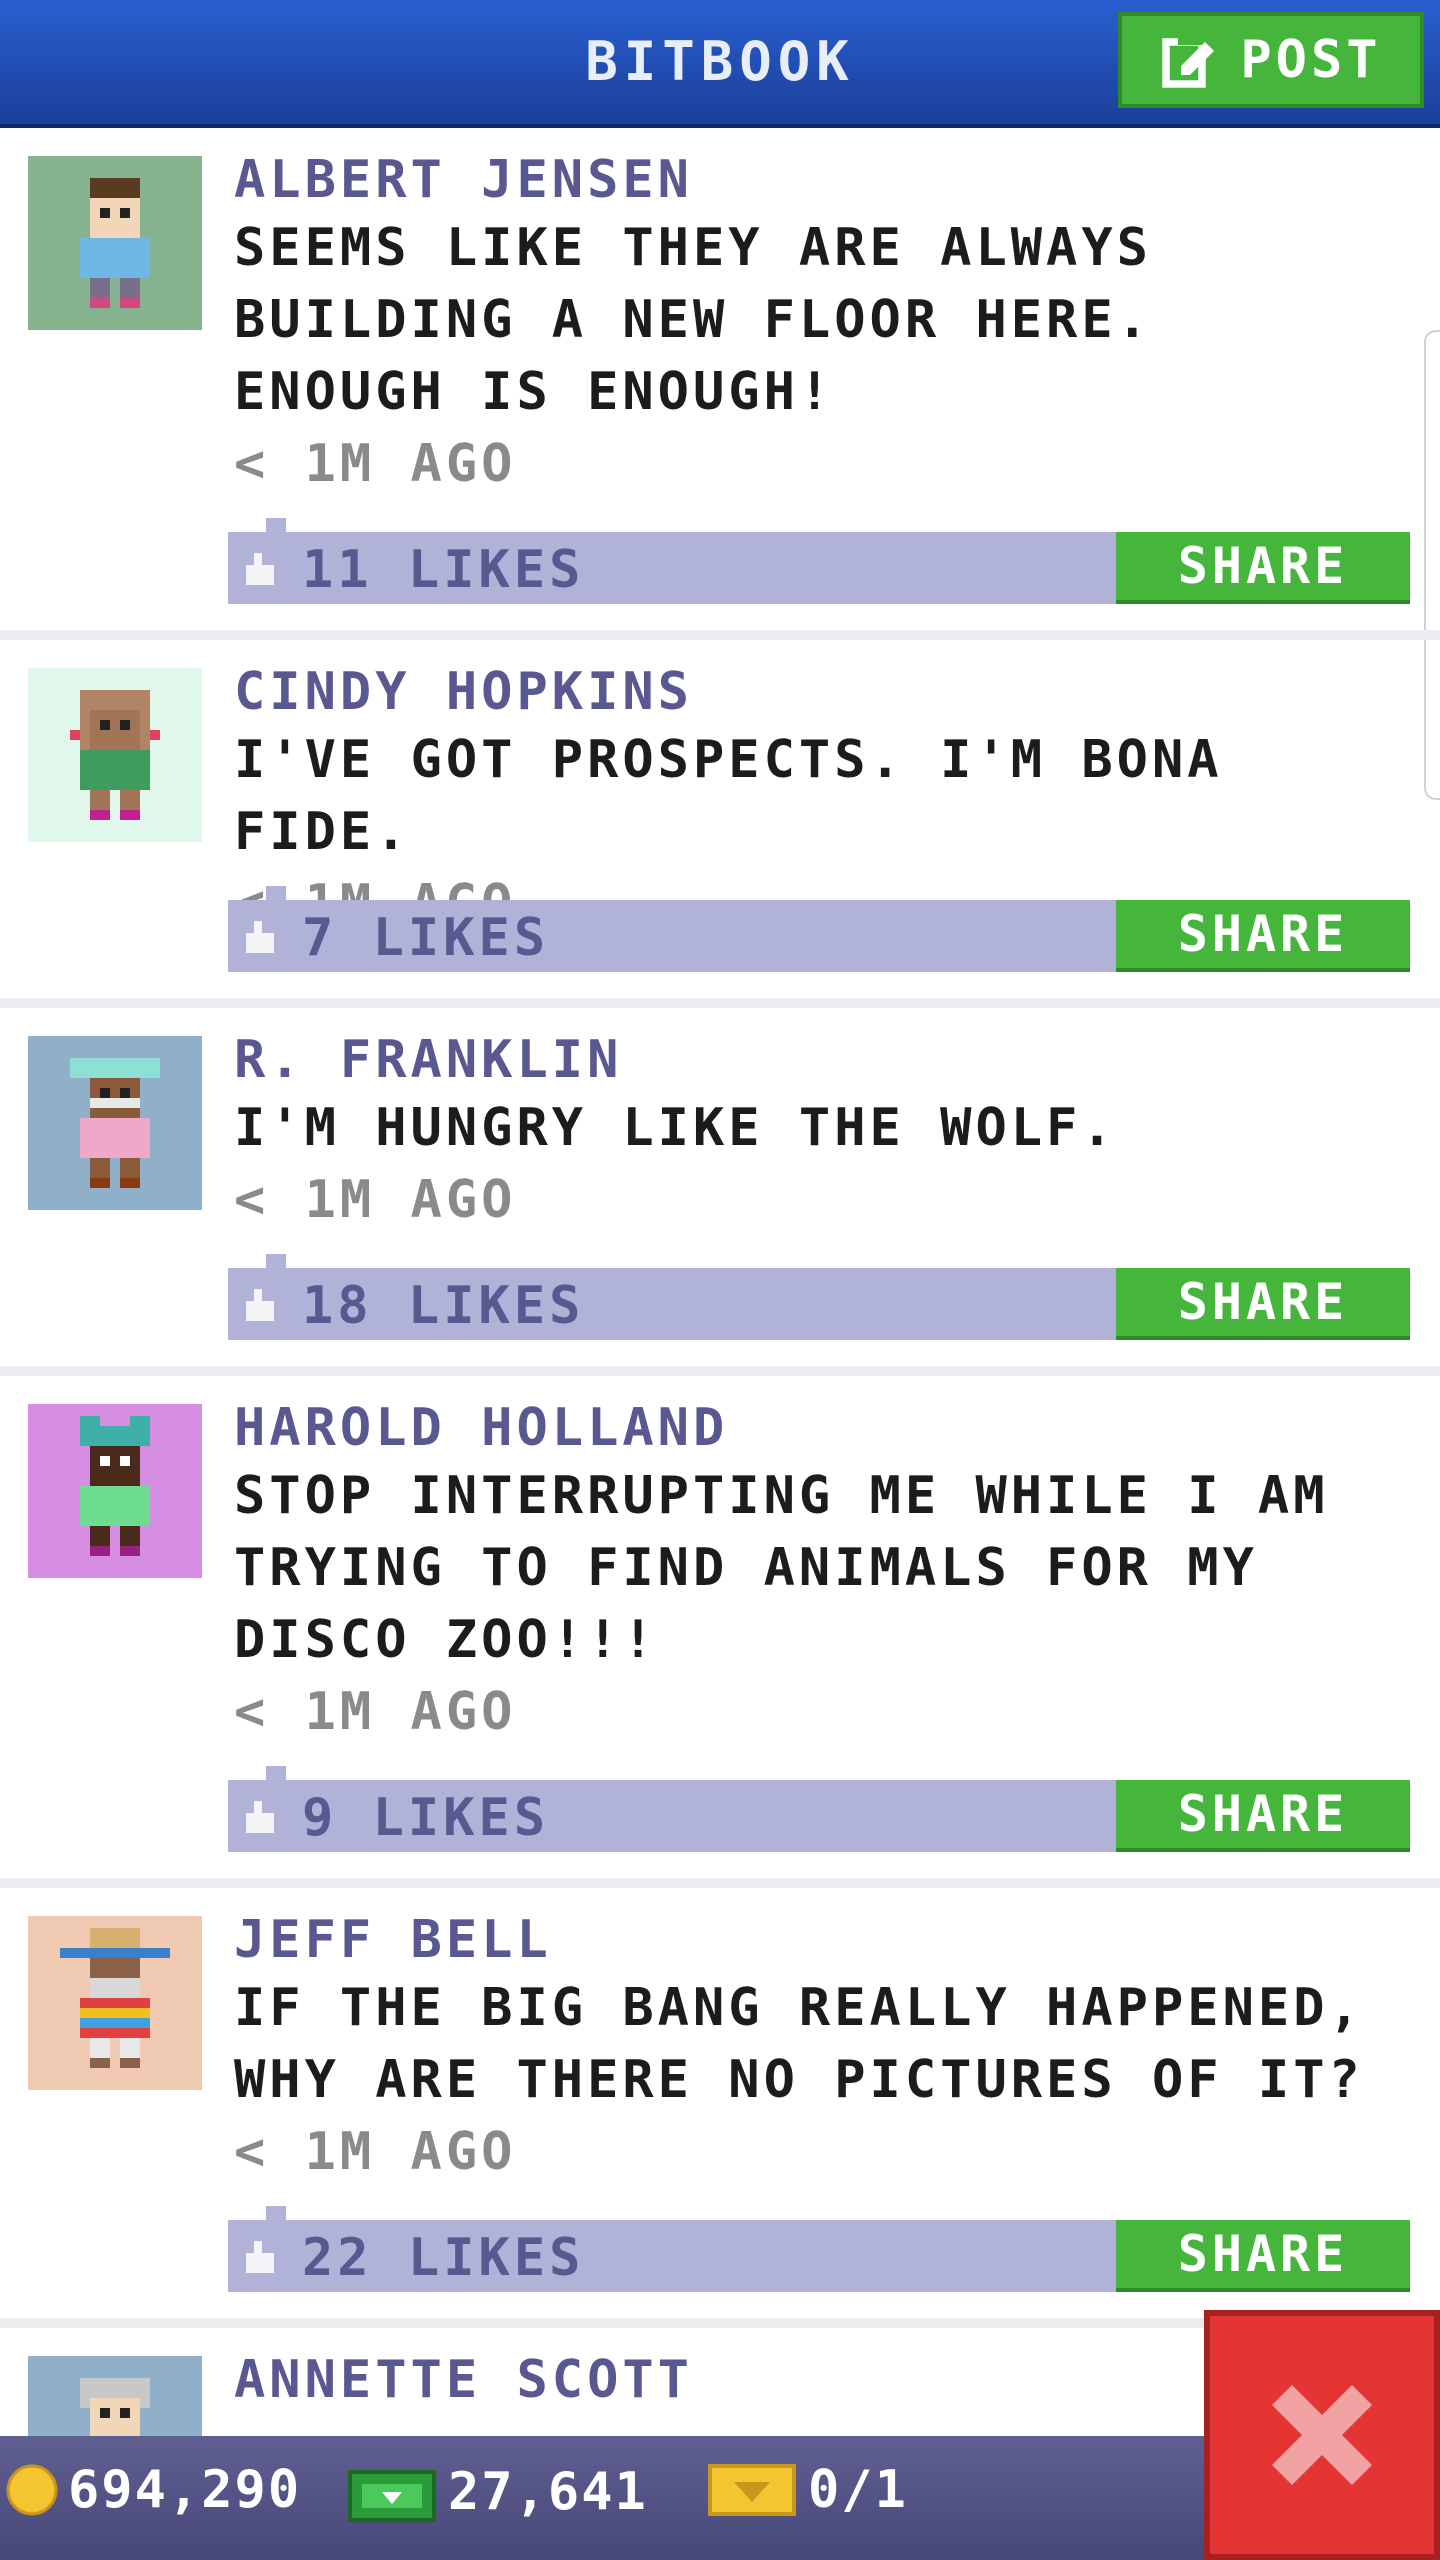 Image resolution: width=1440 pixels, height=2560 pixels. I want to click on post-button: POST, so click(1271, 60).